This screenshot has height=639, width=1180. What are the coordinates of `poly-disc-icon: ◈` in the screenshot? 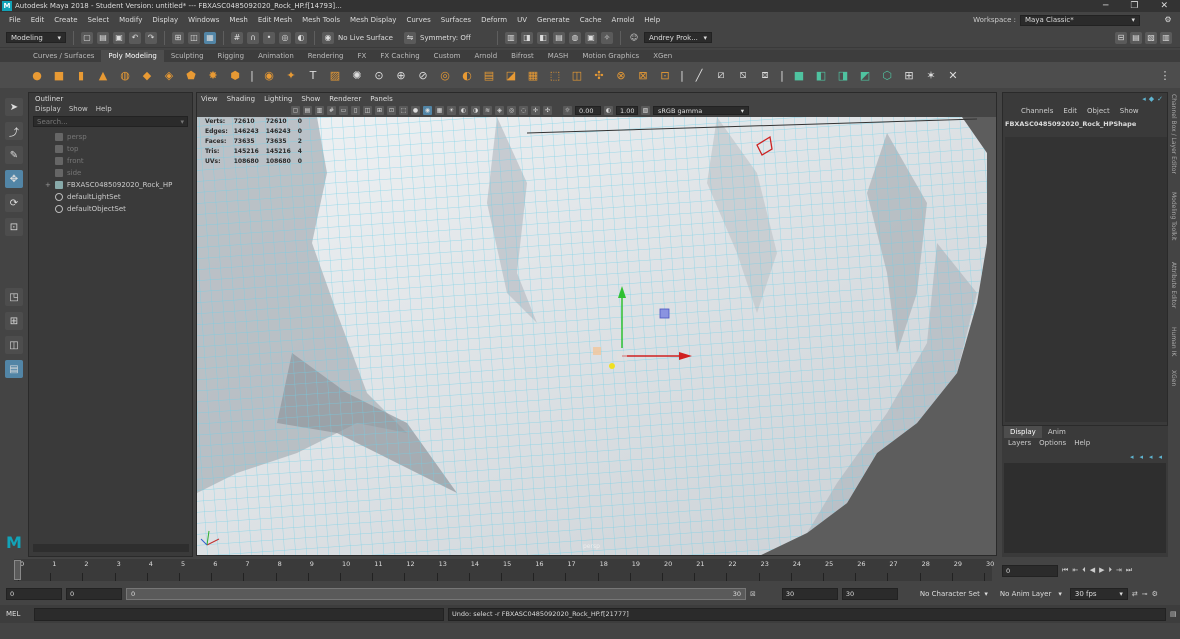 It's located at (169, 75).